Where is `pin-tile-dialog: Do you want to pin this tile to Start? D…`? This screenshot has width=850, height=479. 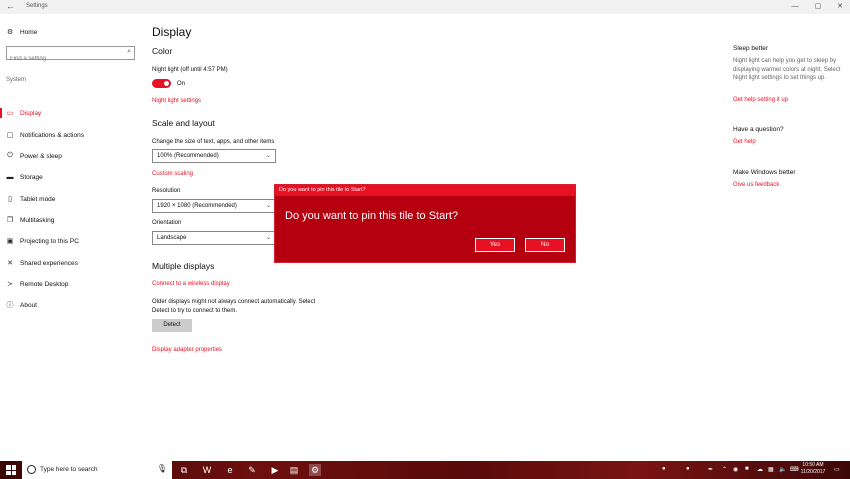
pin-tile-dialog: Do you want to pin this tile to Start? D… is located at coordinates (425, 223).